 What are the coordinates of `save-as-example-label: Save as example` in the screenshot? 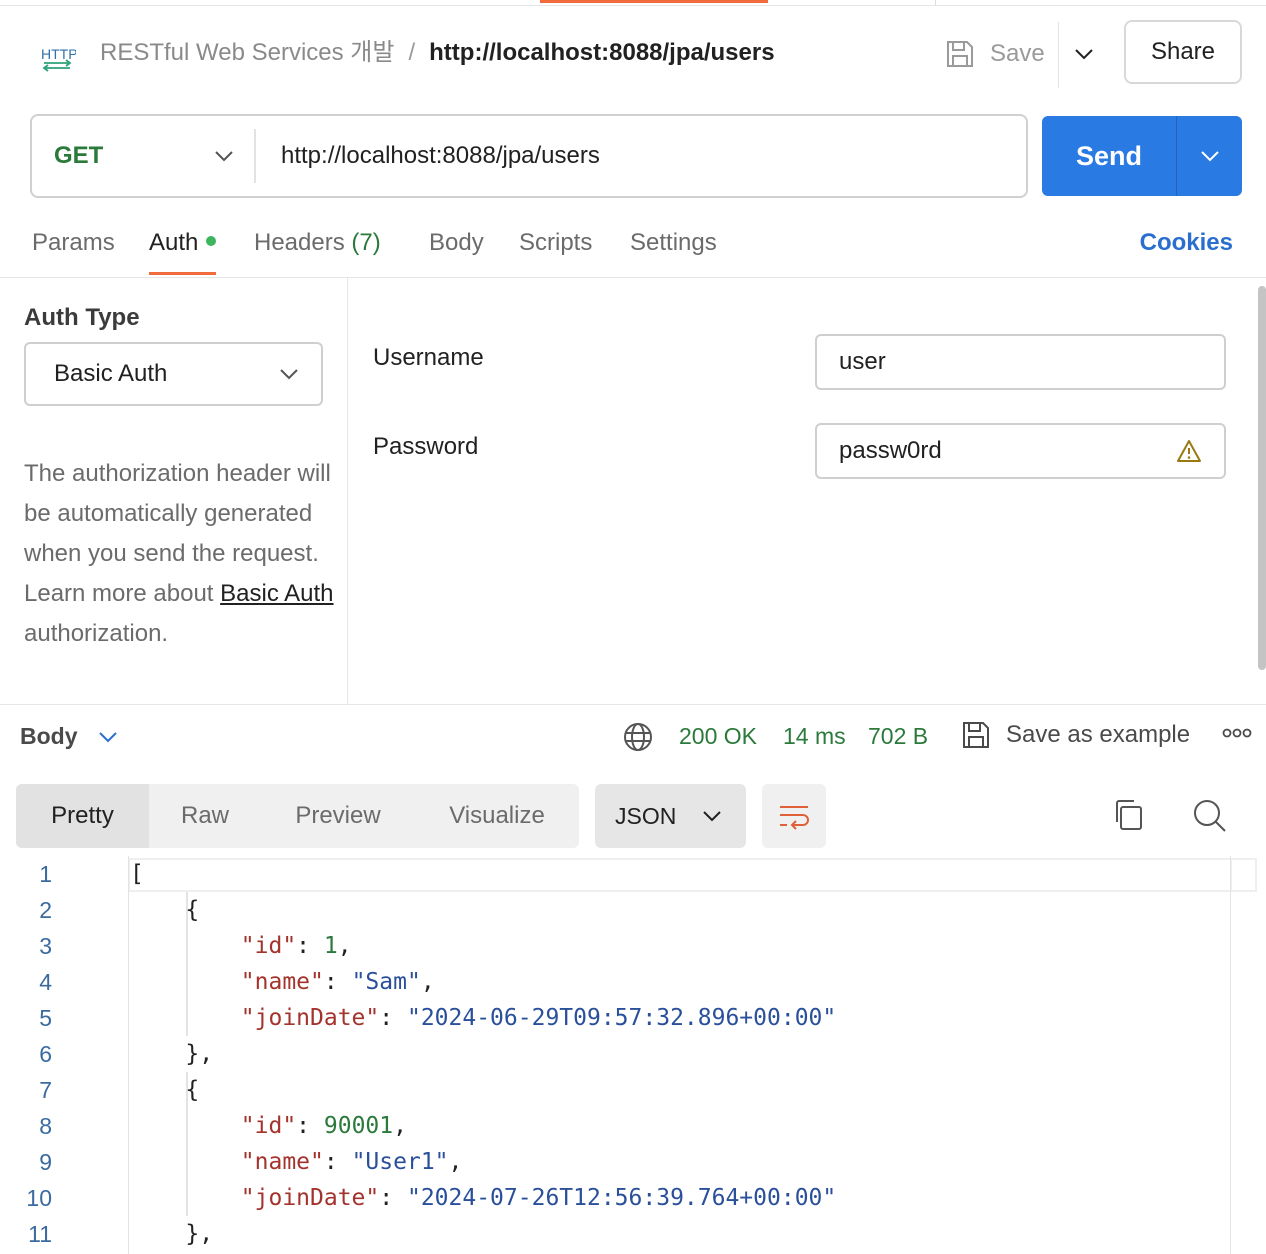 It's located at (1098, 734).